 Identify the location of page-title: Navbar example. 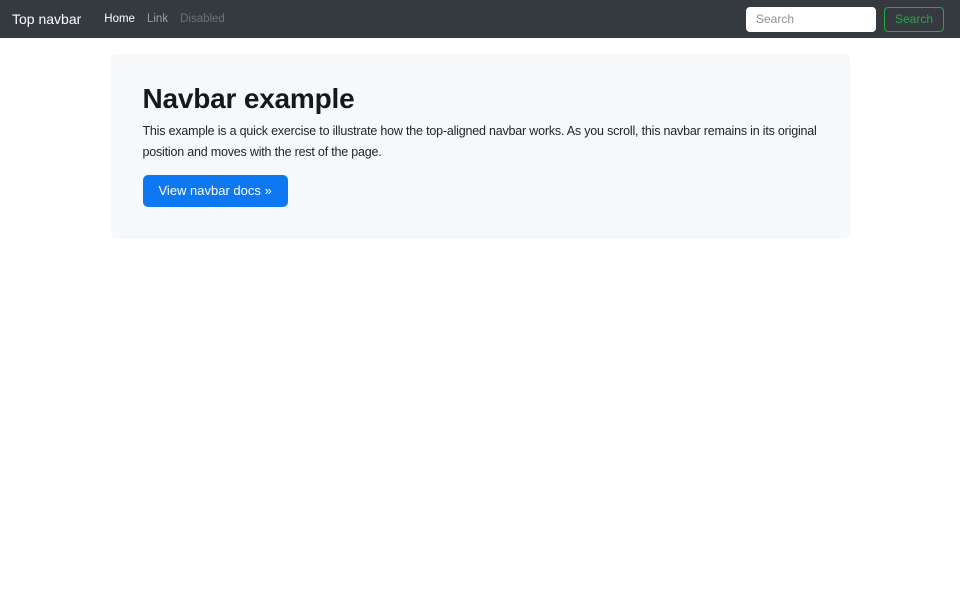
(248, 98).